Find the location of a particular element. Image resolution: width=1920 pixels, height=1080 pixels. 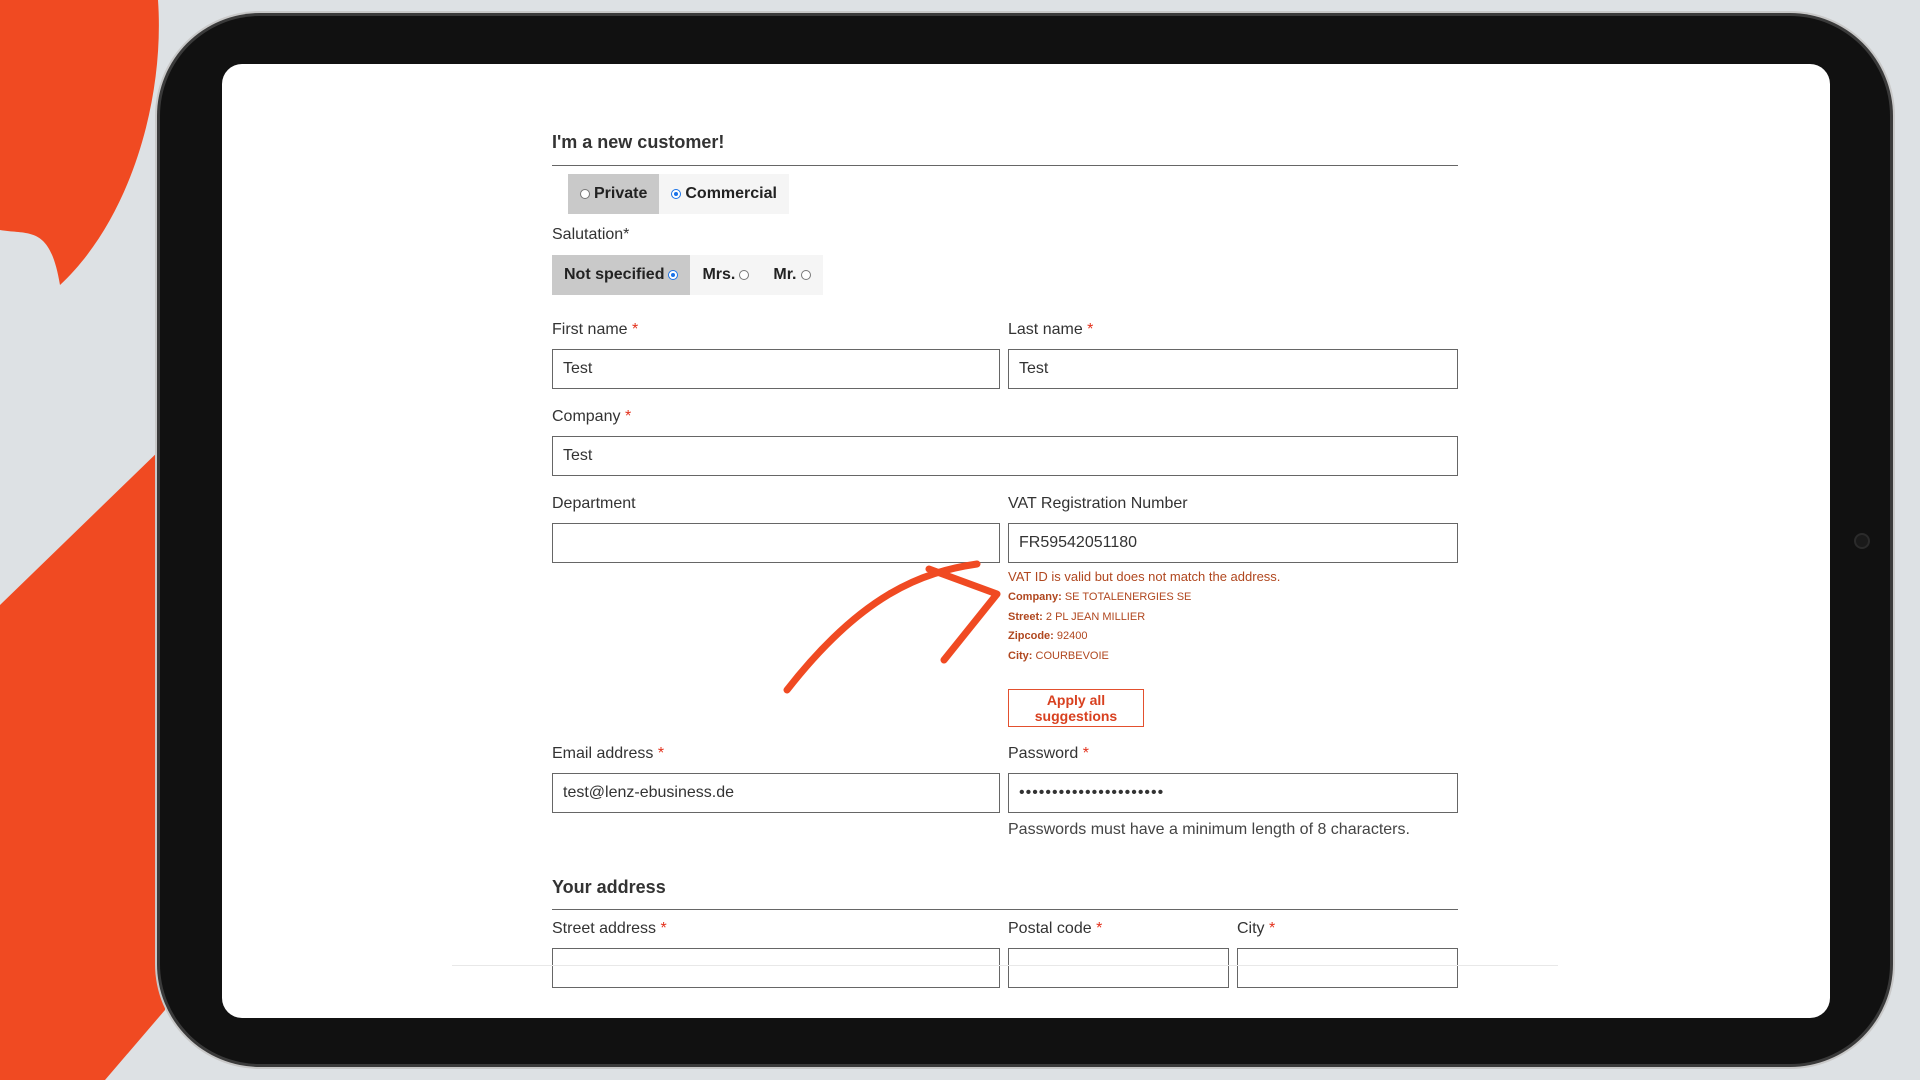

curved-arrow-icon is located at coordinates (892, 627).